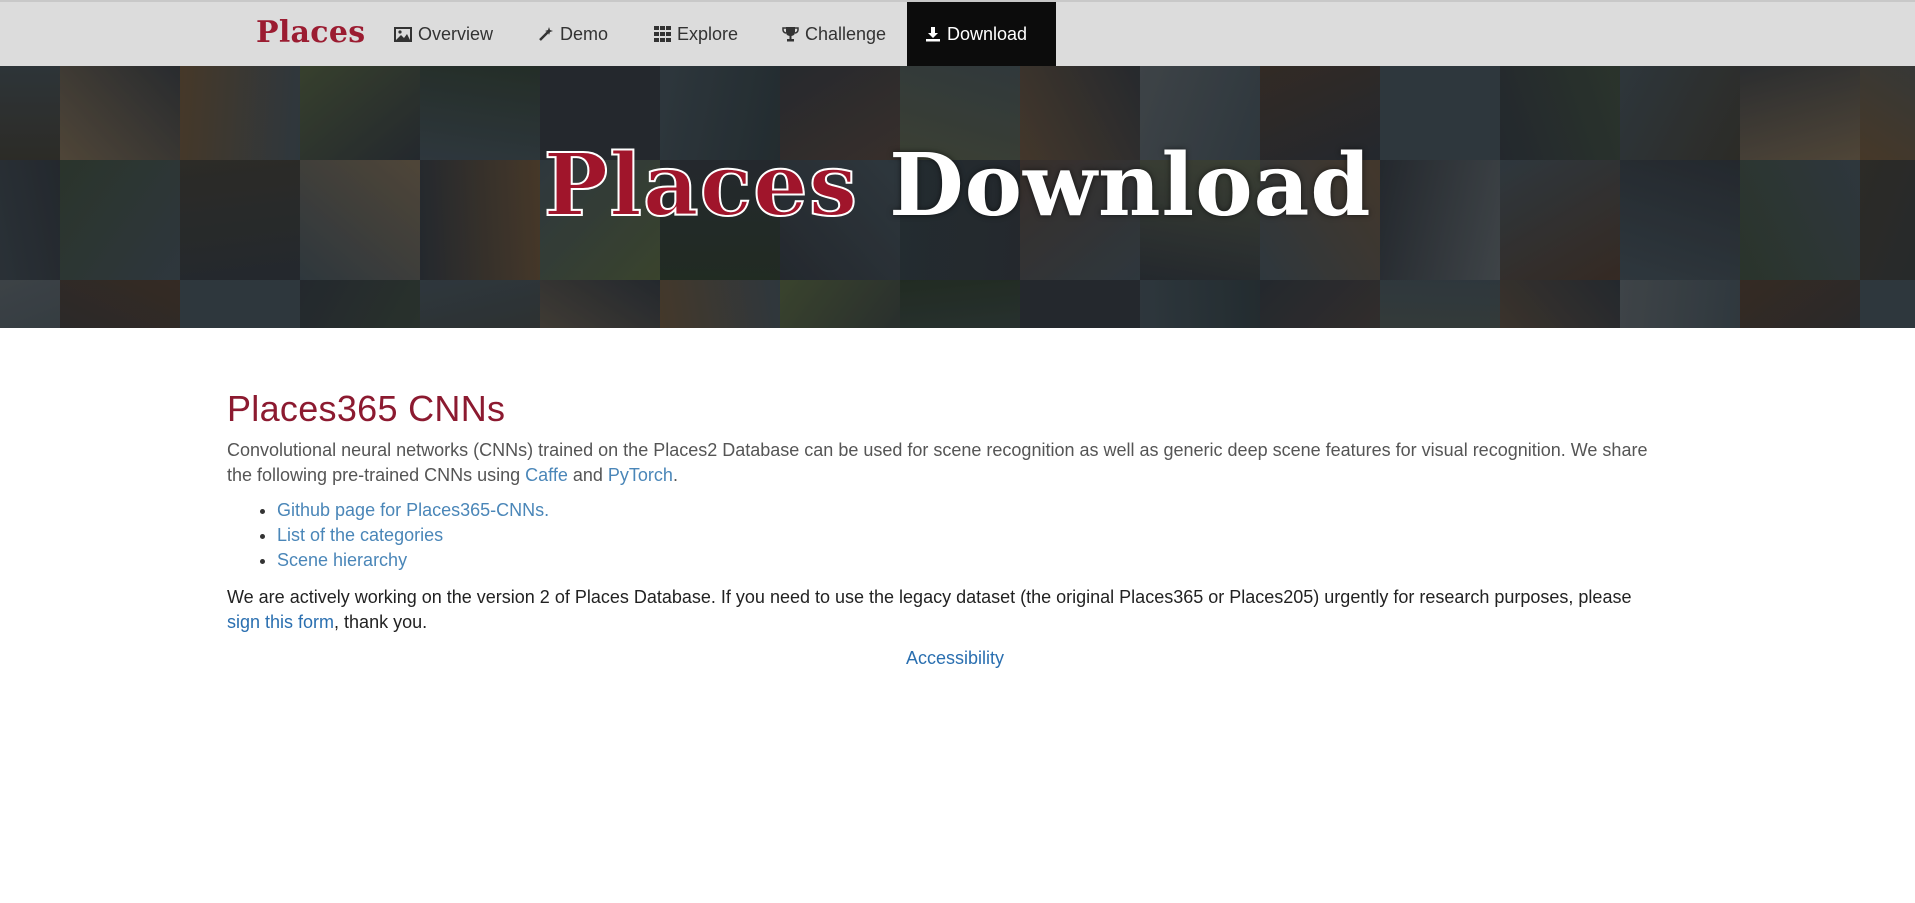 Image resolution: width=1915 pixels, height=903 pixels. I want to click on nav-download-label: Download, so click(987, 33).